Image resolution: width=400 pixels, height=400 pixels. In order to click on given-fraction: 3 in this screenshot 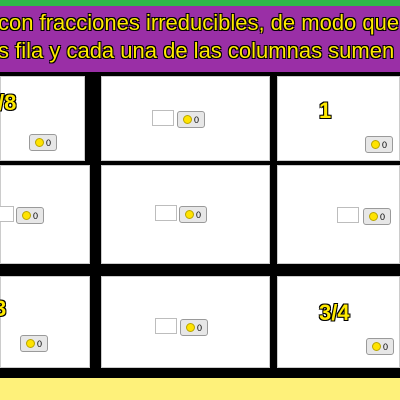, I will do `click(3, 308)`.